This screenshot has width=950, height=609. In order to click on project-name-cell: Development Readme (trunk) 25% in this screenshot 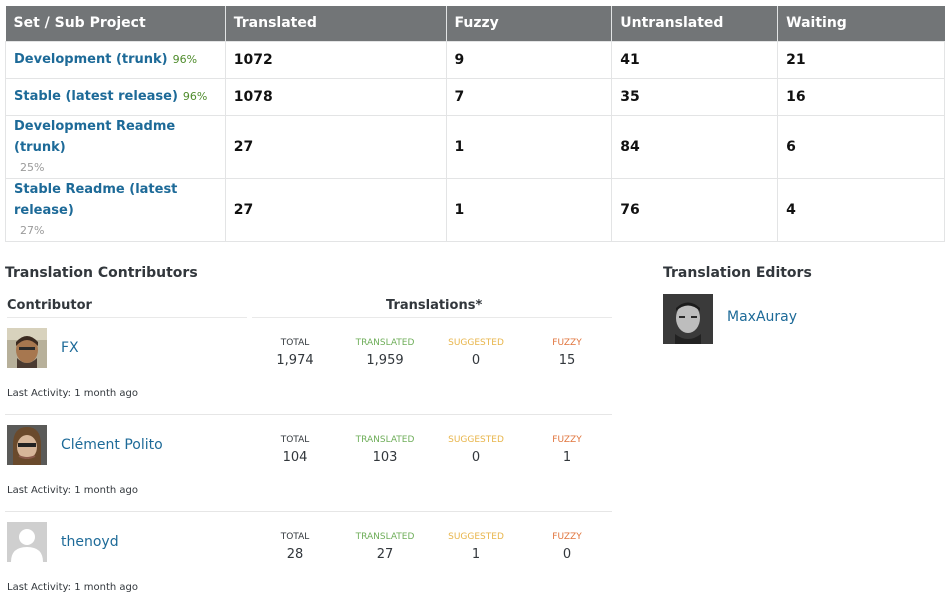, I will do `click(115, 146)`.